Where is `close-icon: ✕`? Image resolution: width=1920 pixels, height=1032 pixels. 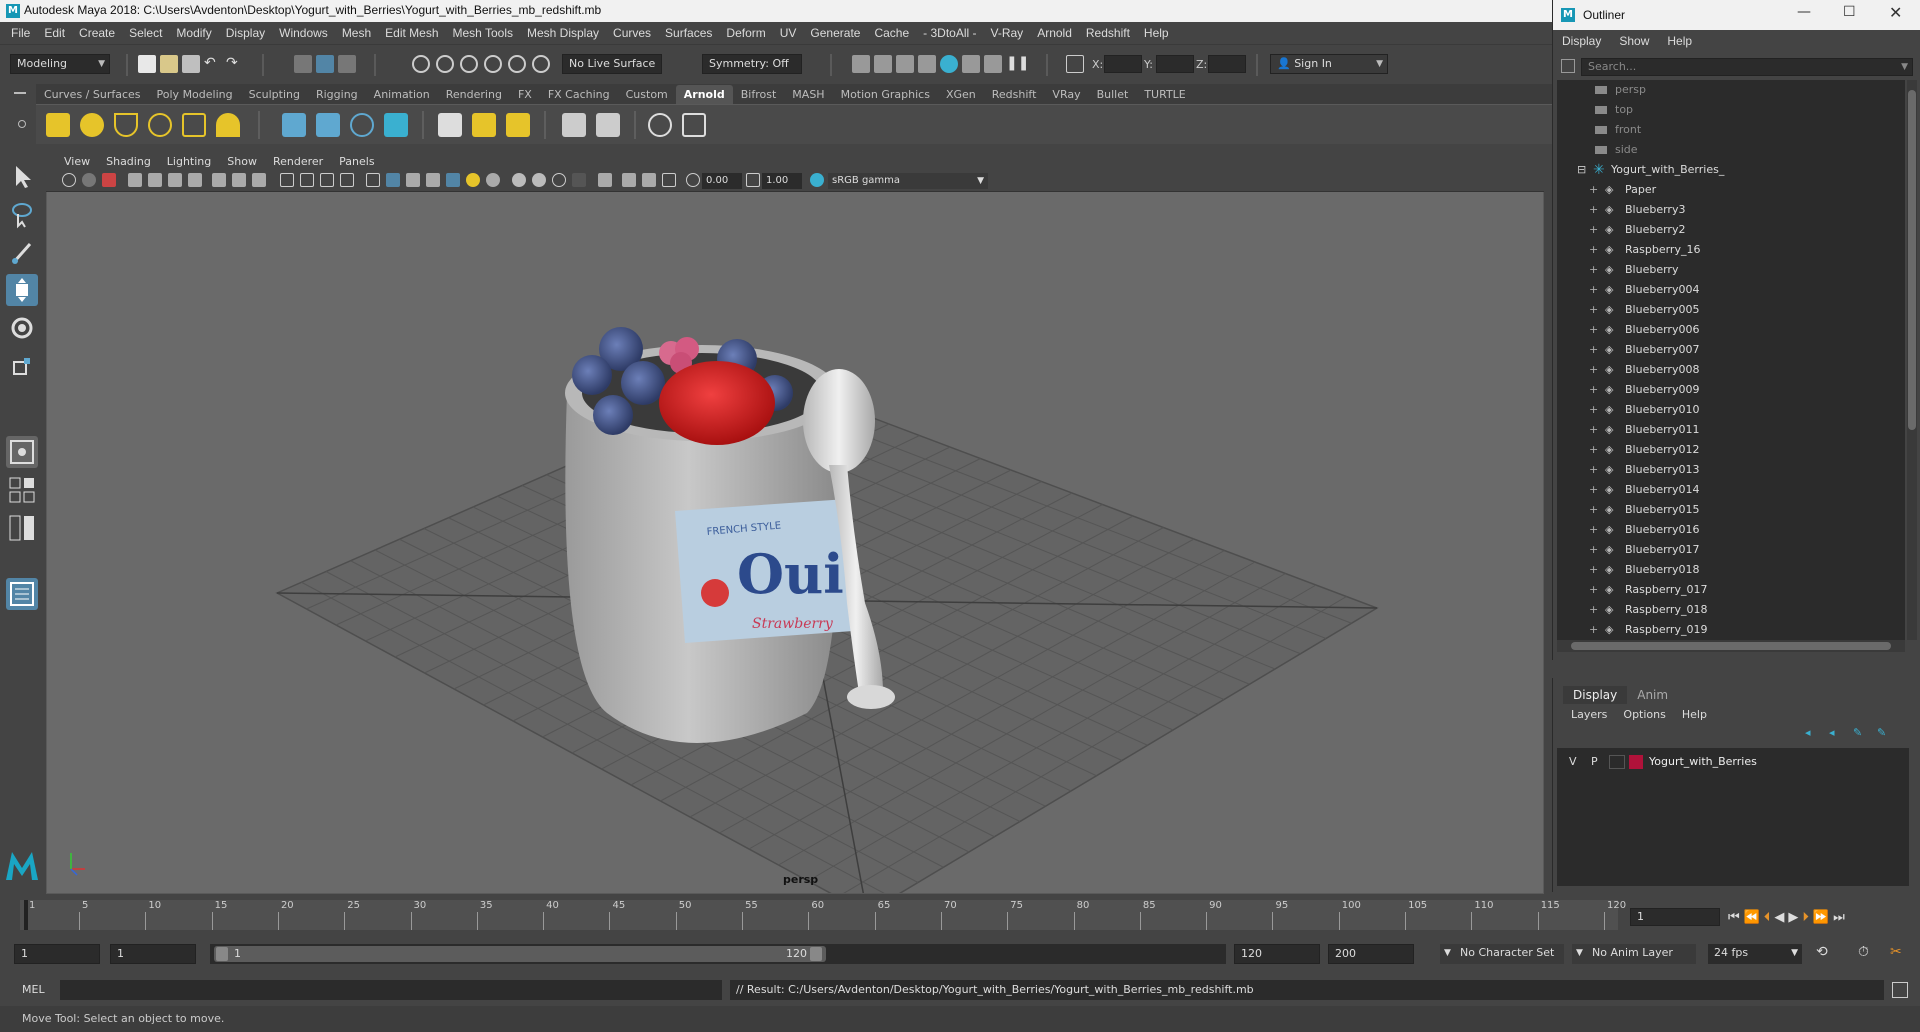 close-icon: ✕ is located at coordinates (1895, 12).